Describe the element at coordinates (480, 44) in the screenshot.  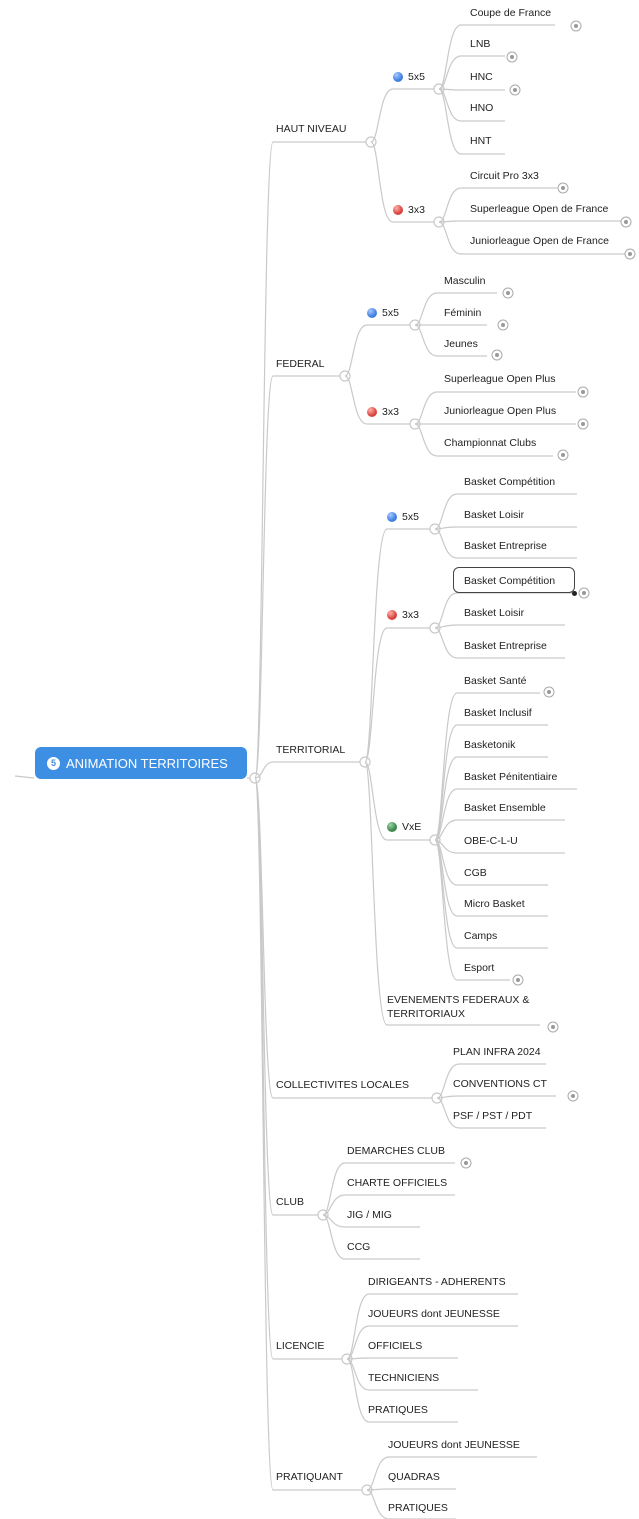
I see `leaf-haut-niveau-5x5: LNB` at that location.